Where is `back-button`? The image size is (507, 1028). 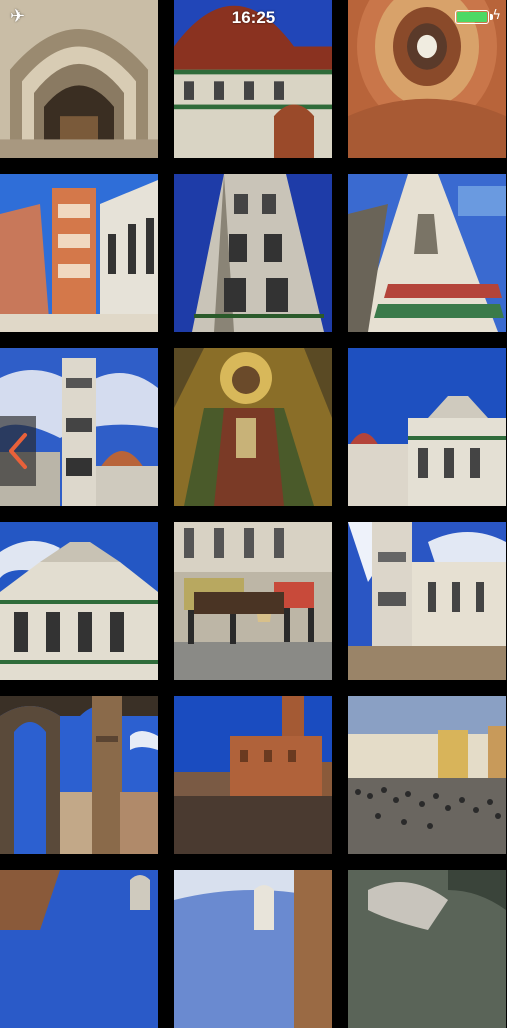
back-button is located at coordinates (18, 451).